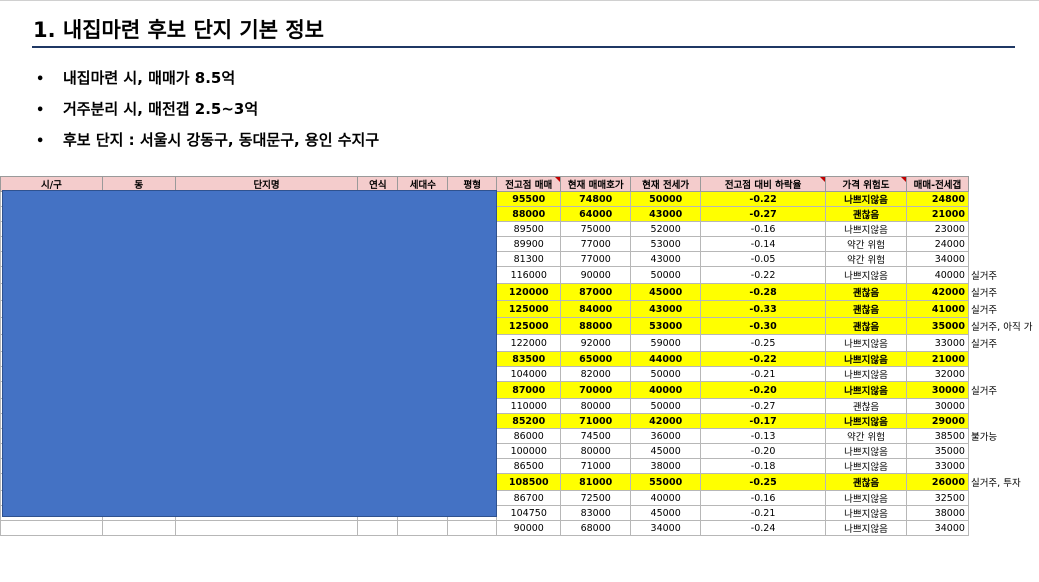  What do you see at coordinates (596, 513) in the screenshot?
I see `asking-price-cell: 83000` at bounding box center [596, 513].